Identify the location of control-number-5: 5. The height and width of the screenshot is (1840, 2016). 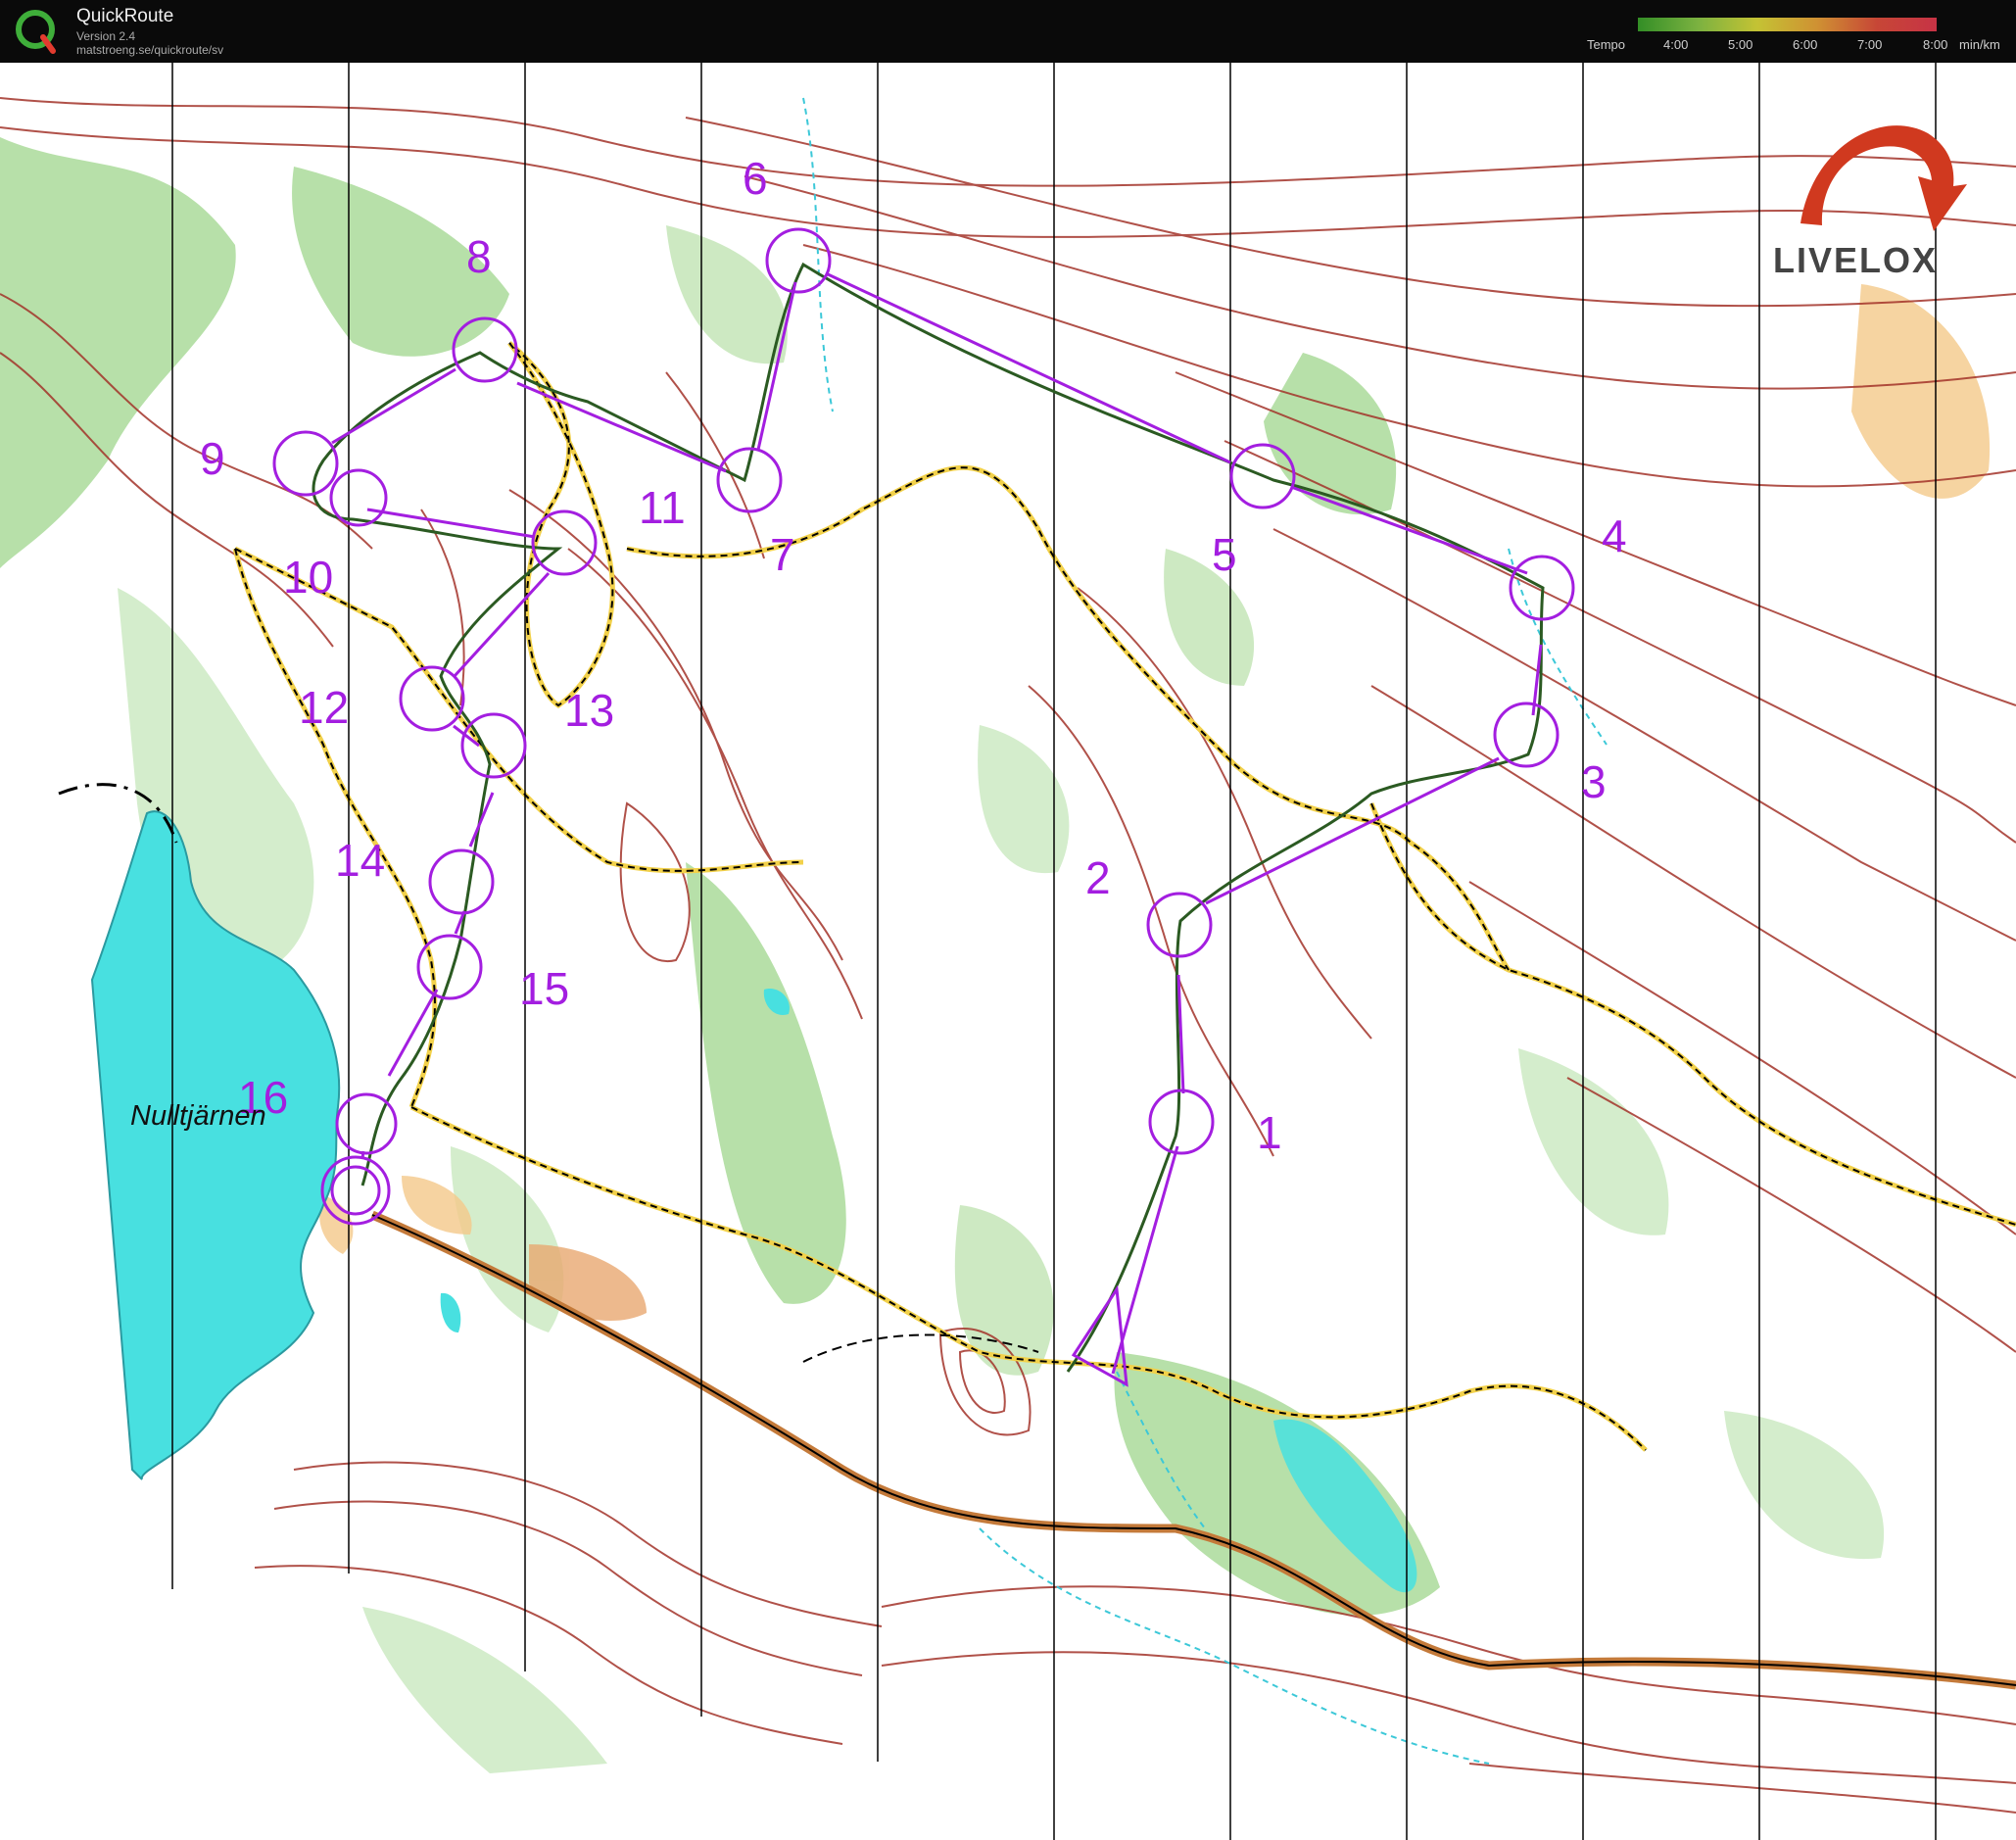
(1224, 554).